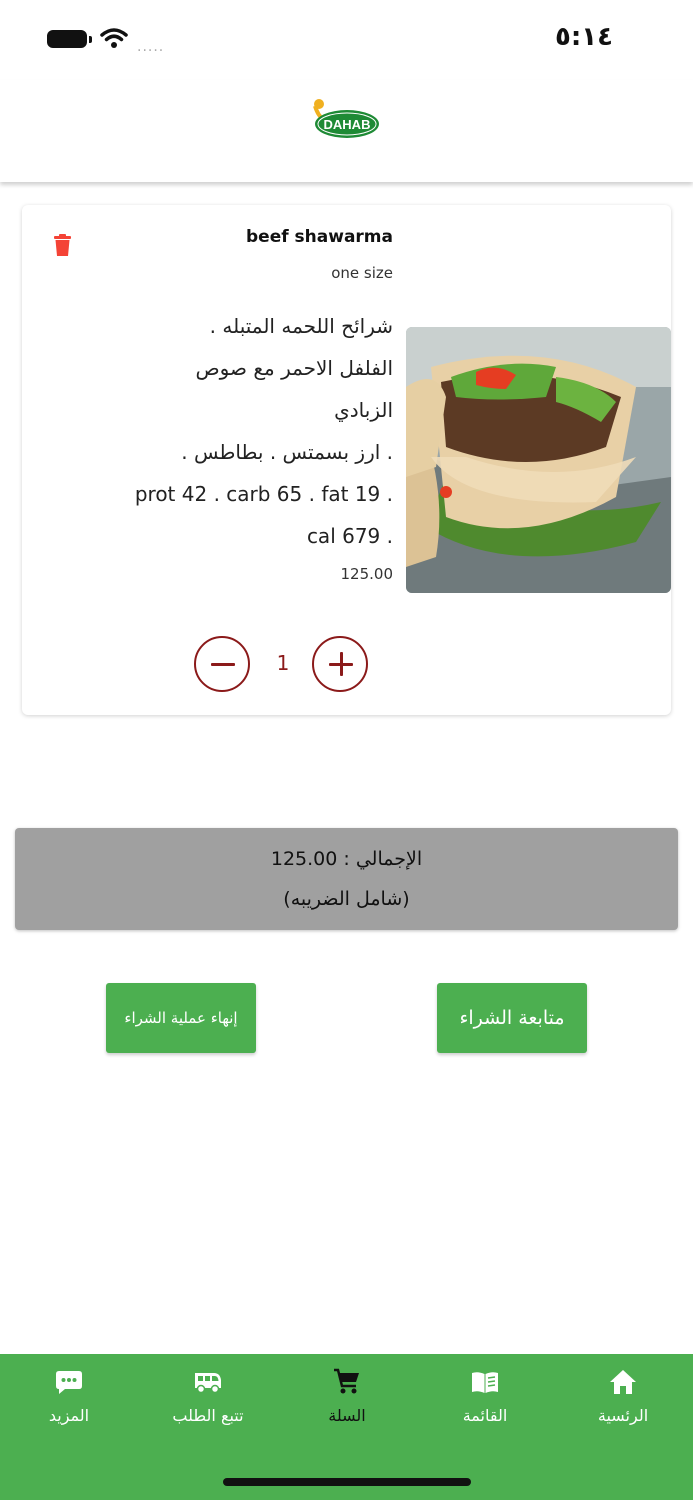 The height and width of the screenshot is (1500, 693). What do you see at coordinates (485, 1382) in the screenshot?
I see `menu-book-icon` at bounding box center [485, 1382].